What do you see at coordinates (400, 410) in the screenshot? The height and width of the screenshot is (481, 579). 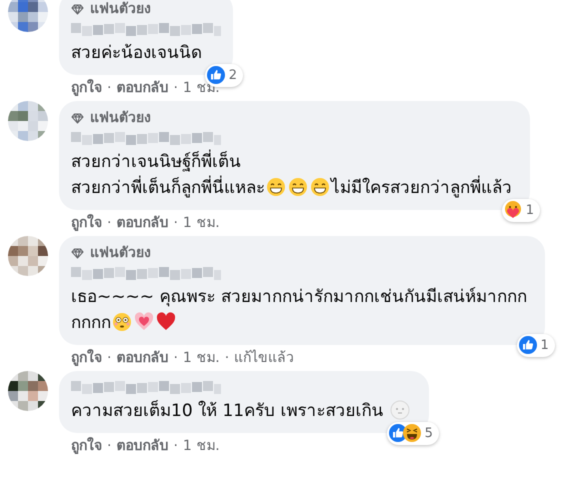 I see `moon-face-icon` at bounding box center [400, 410].